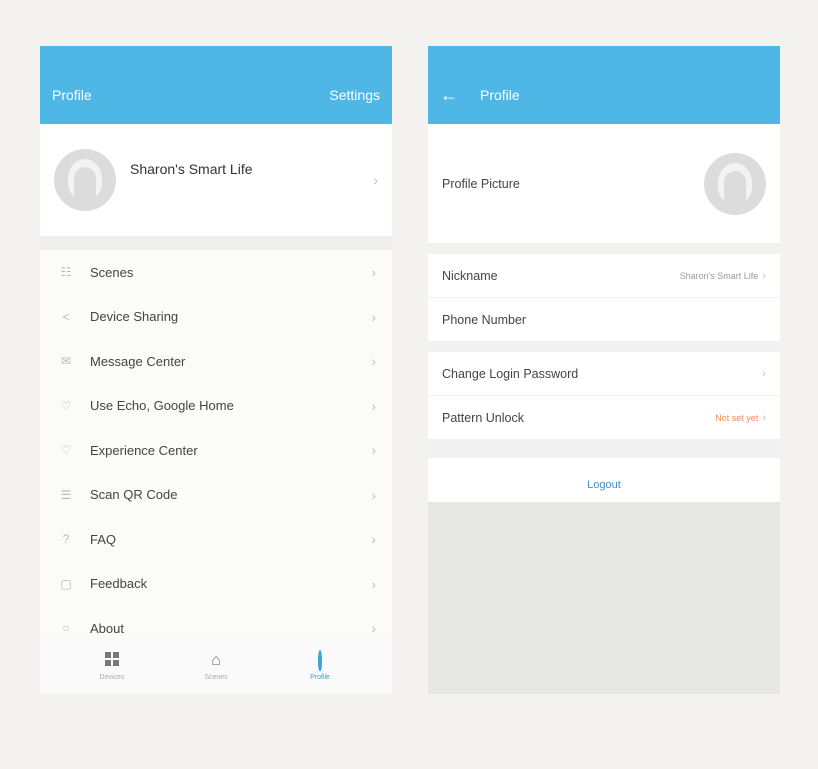 Image resolution: width=818 pixels, height=769 pixels. I want to click on menu-item-device-sharing: < Device Sharing ›, so click(216, 317).